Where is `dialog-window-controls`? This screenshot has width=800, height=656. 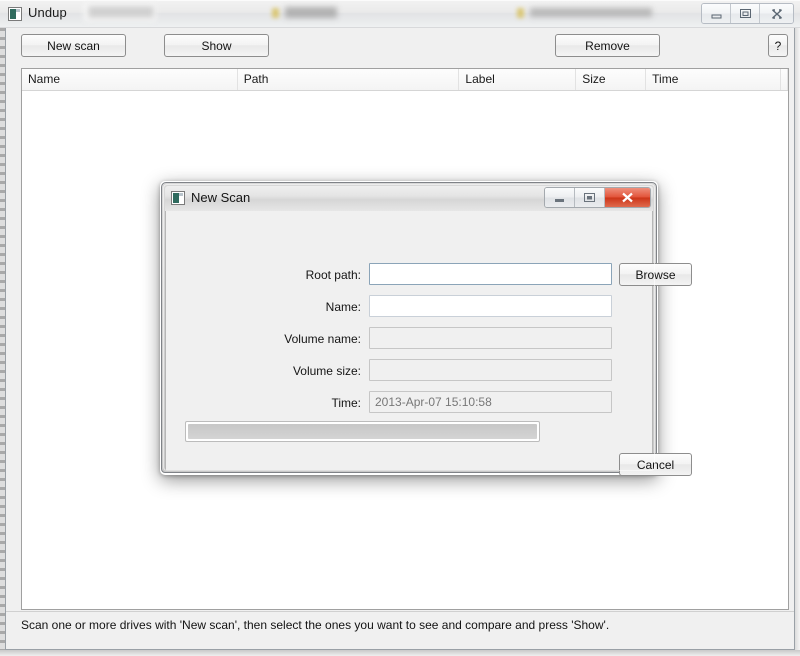
dialog-window-controls is located at coordinates (597, 197).